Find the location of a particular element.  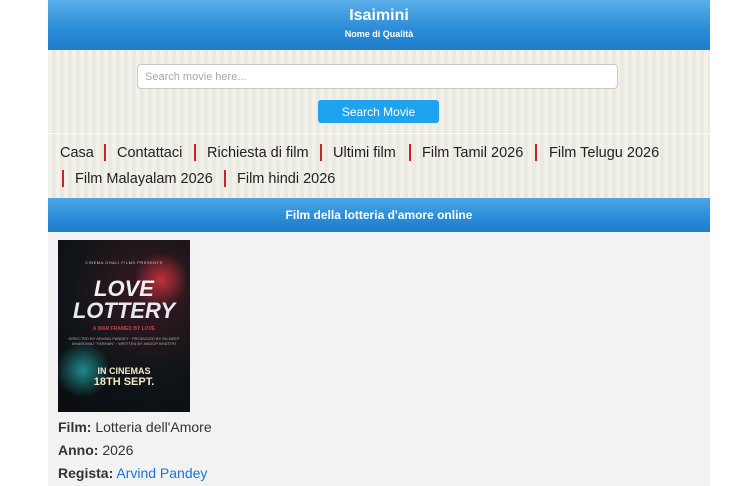

section-title: Film della lotteria d'amore online is located at coordinates (379, 215).